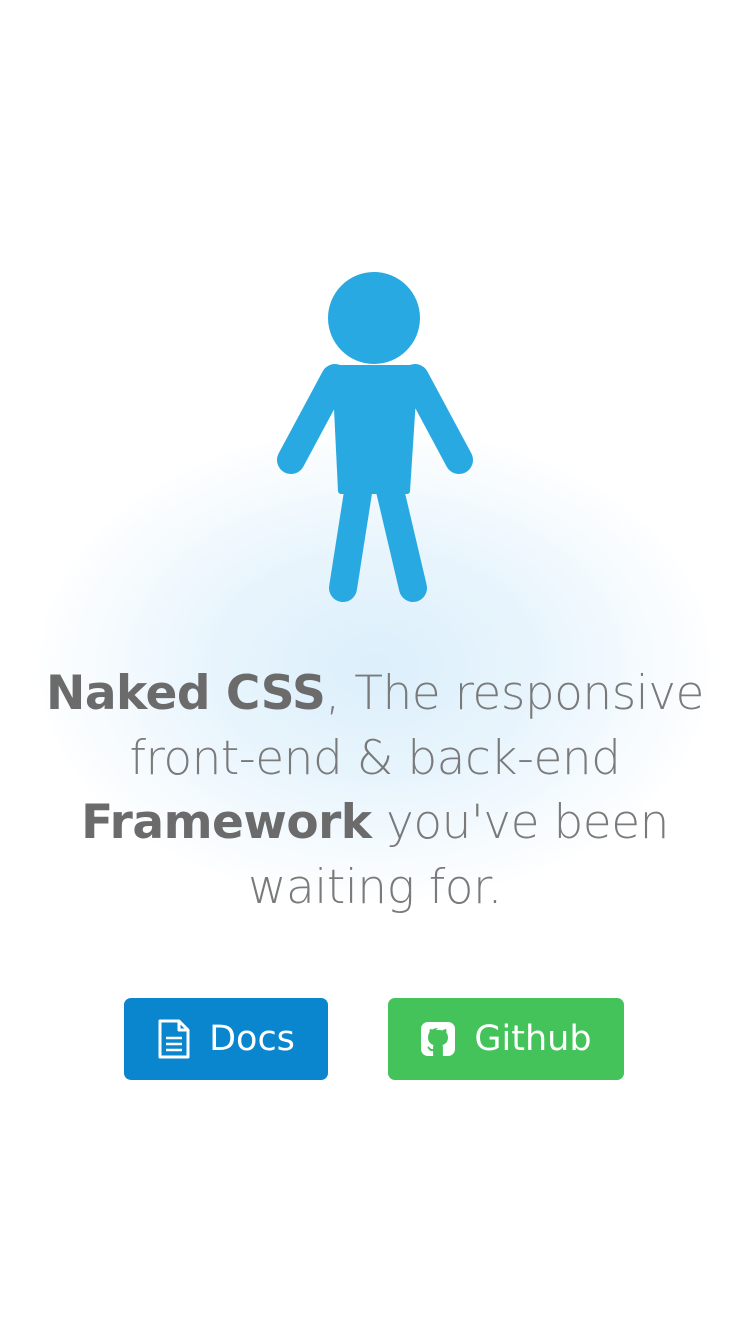 This screenshot has width=750, height=1334. I want to click on framework-emphasis: Framework, so click(226, 822).